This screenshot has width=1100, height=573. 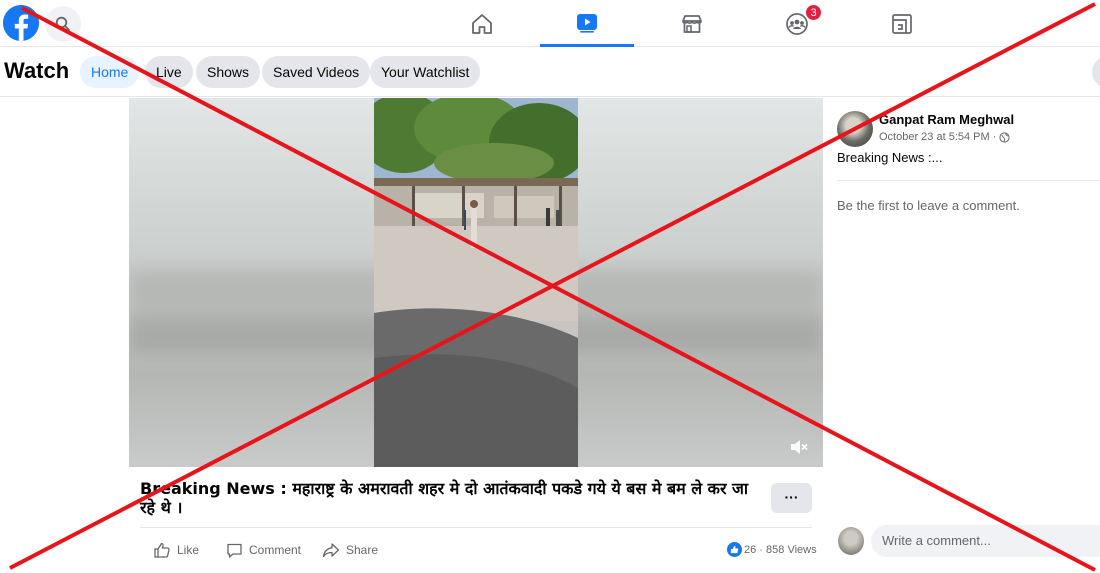 I want to click on nav-tab-watch, so click(x=587, y=23).